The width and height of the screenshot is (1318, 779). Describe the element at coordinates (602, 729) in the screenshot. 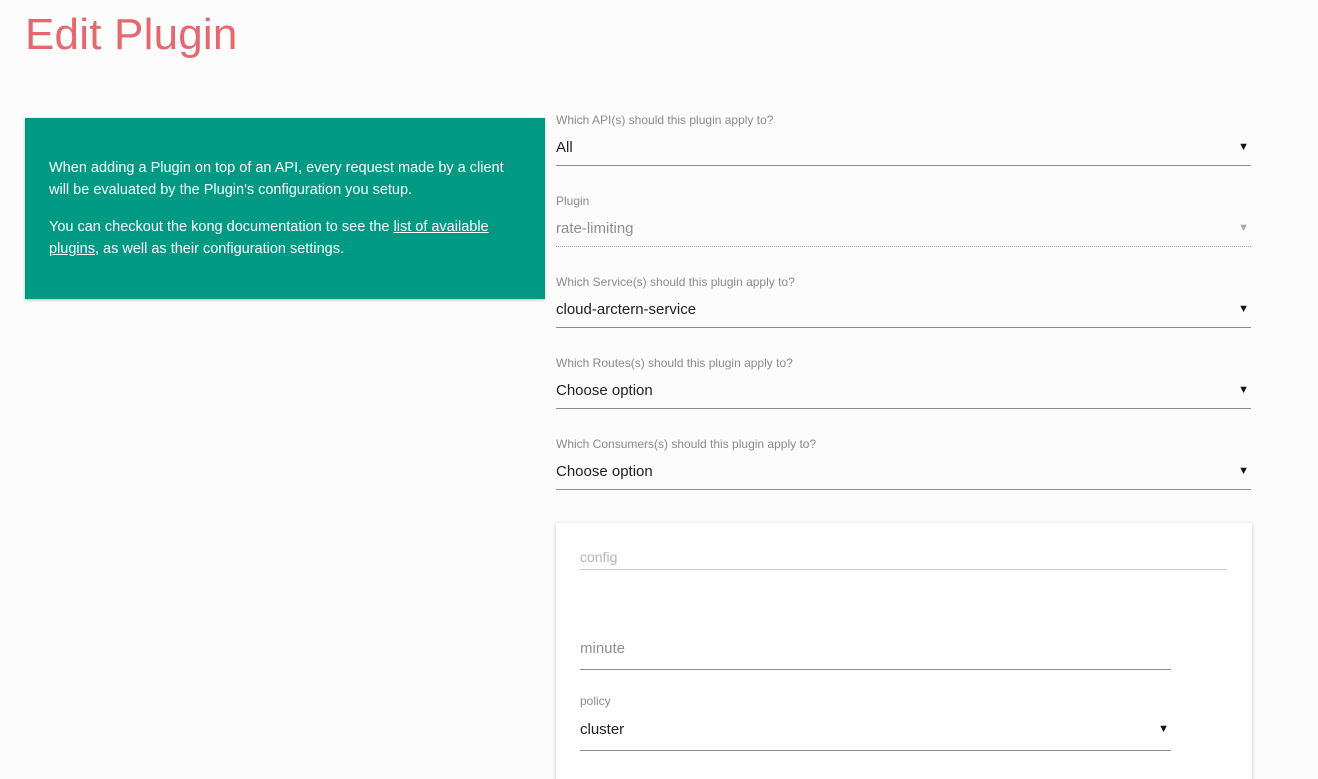

I see `policy-value: cluster` at that location.